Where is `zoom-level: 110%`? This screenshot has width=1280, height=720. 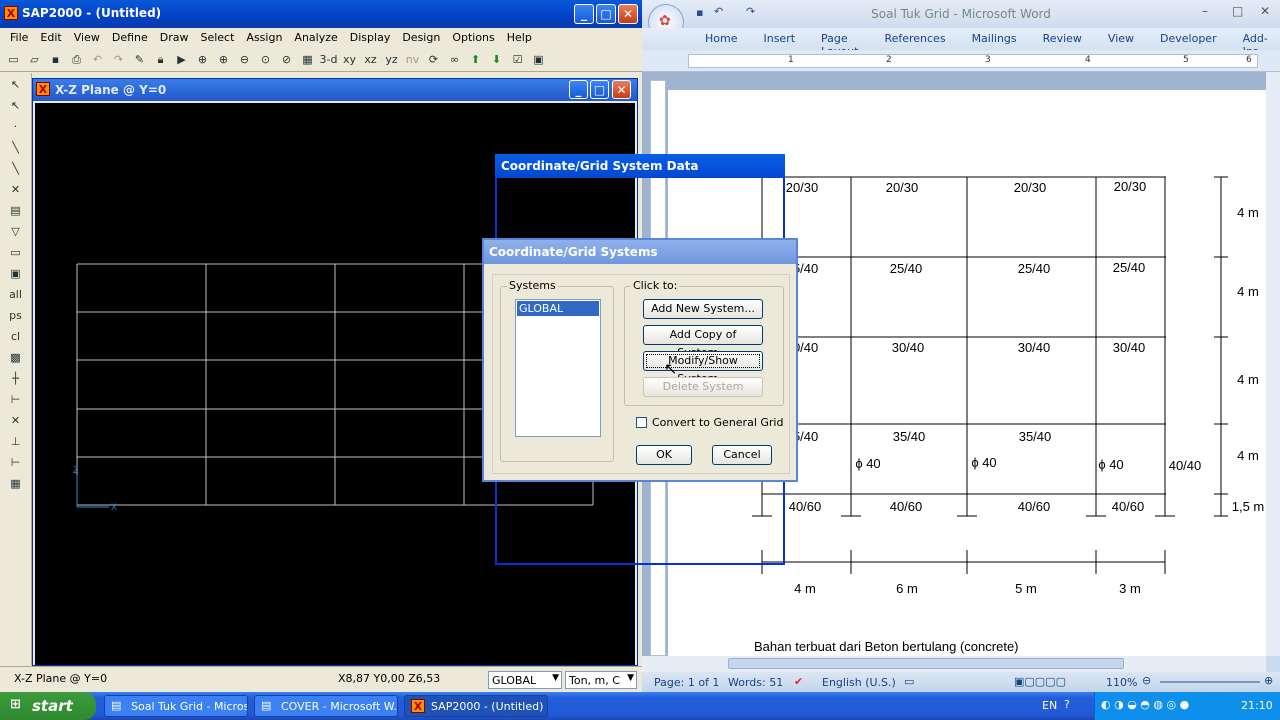 zoom-level: 110% is located at coordinates (1121, 682).